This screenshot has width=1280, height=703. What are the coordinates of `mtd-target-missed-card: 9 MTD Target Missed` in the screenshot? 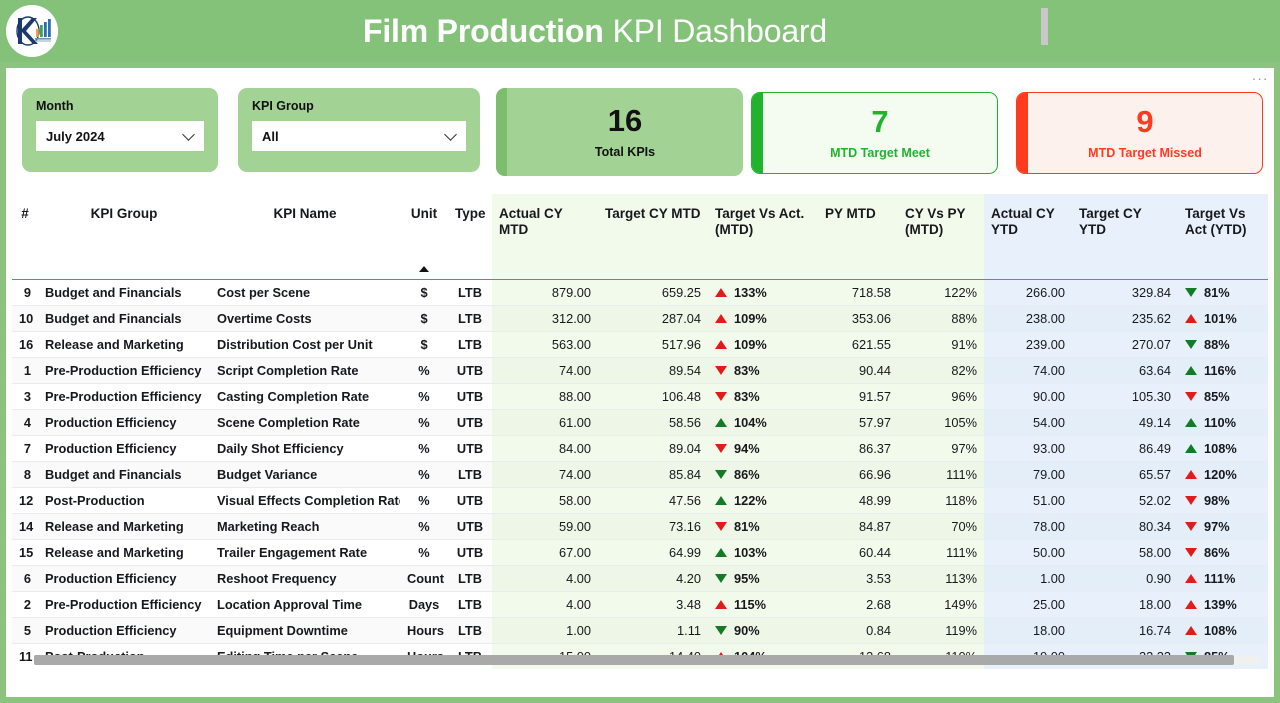 It's located at (1139, 133).